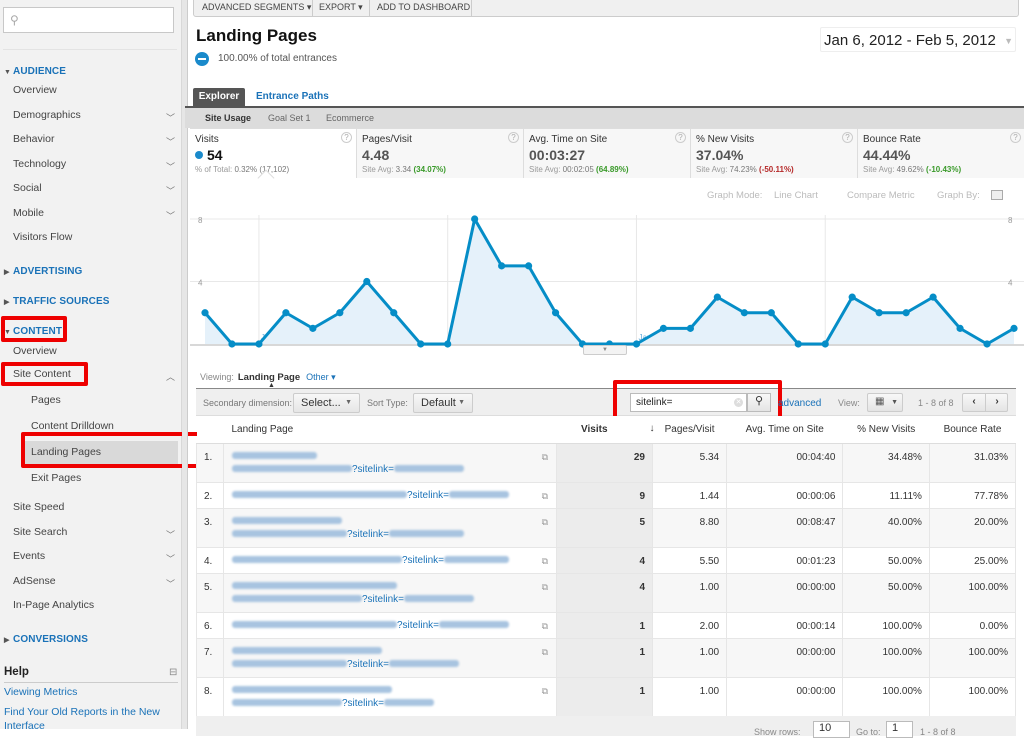  Describe the element at coordinates (88, 20) in the screenshot. I see `sidebar-search-input: ⚲` at that location.